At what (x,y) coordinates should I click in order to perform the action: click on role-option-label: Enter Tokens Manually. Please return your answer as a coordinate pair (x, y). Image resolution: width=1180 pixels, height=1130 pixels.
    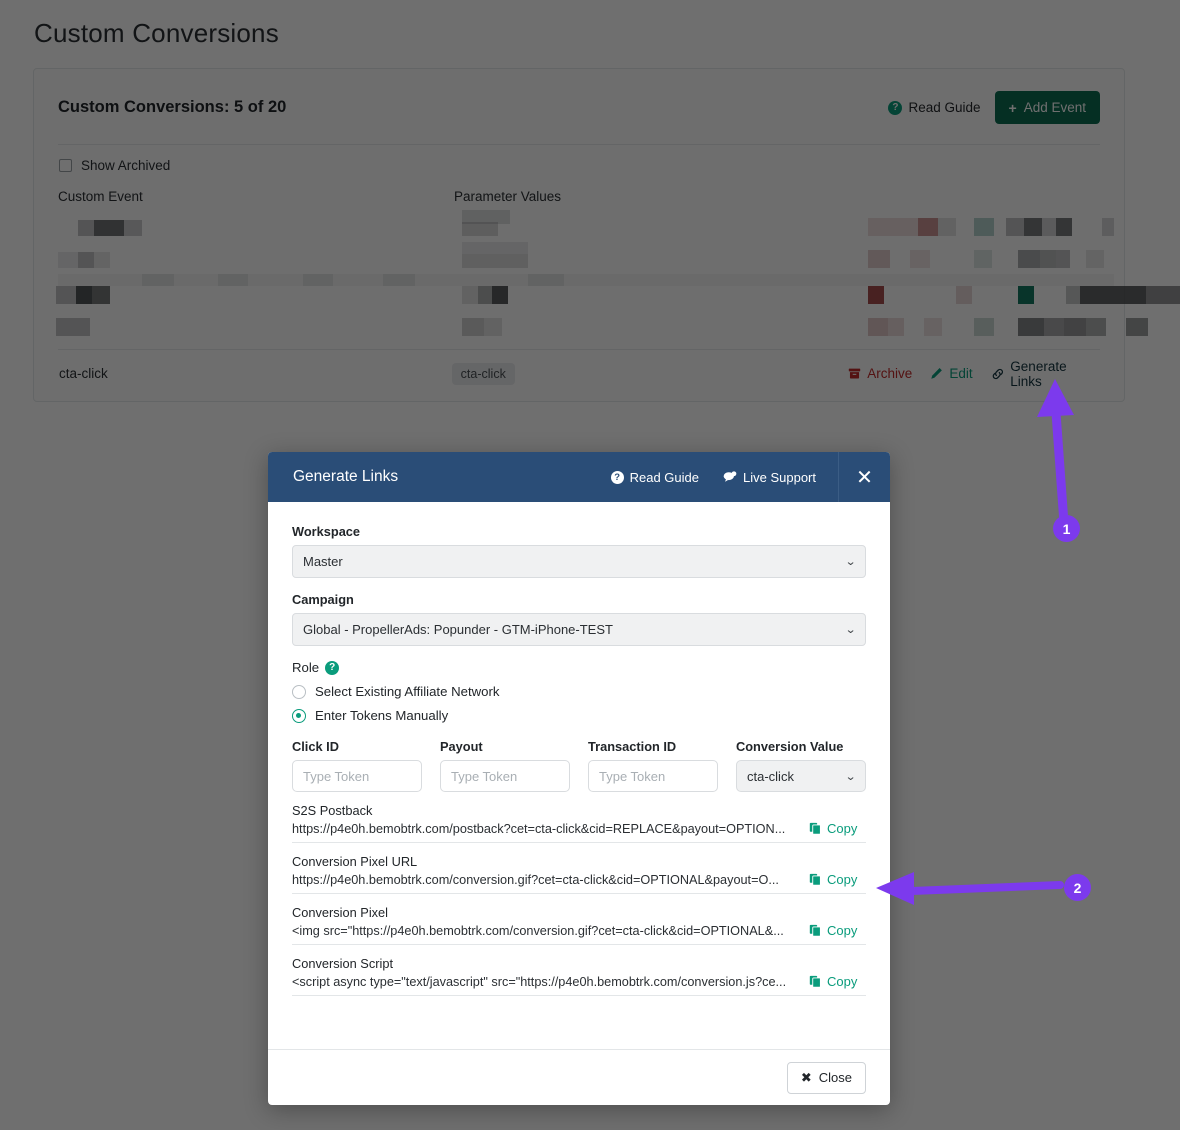
    Looking at the image, I should click on (382, 715).